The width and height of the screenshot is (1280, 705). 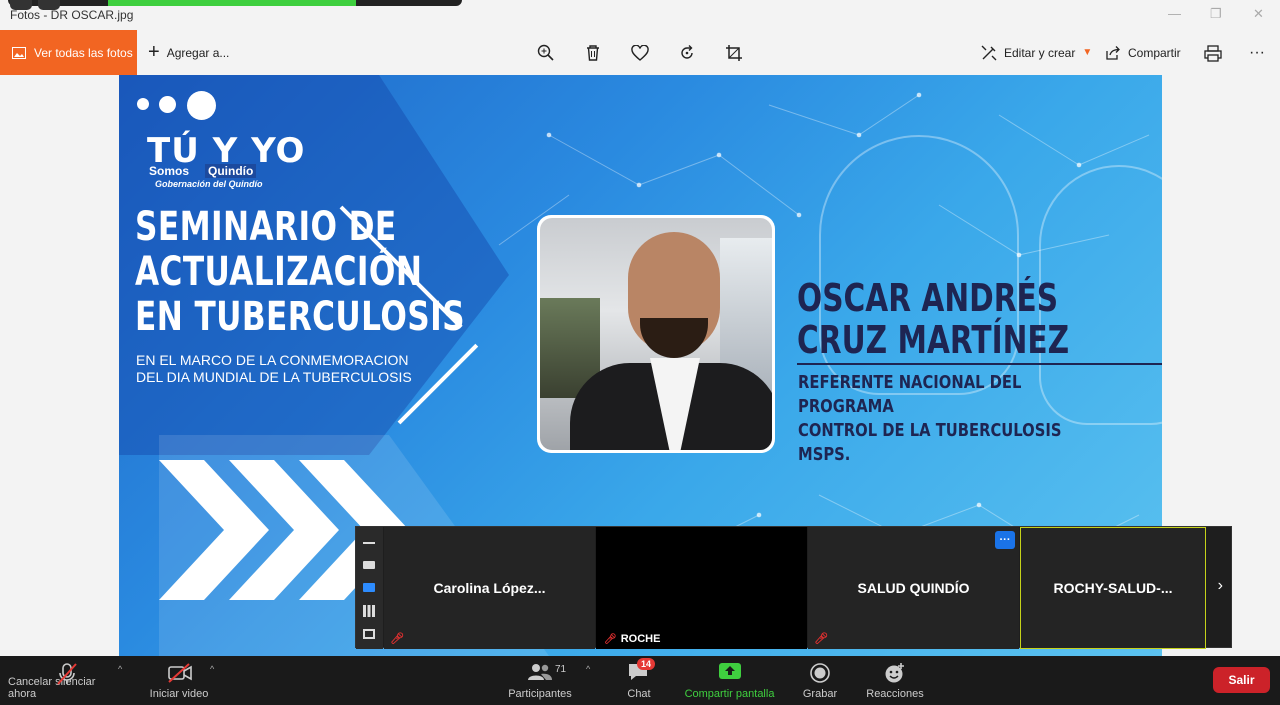 What do you see at coordinates (300, 317) in the screenshot?
I see `seminar-title-line: EN TUBERCULOSIS` at bounding box center [300, 317].